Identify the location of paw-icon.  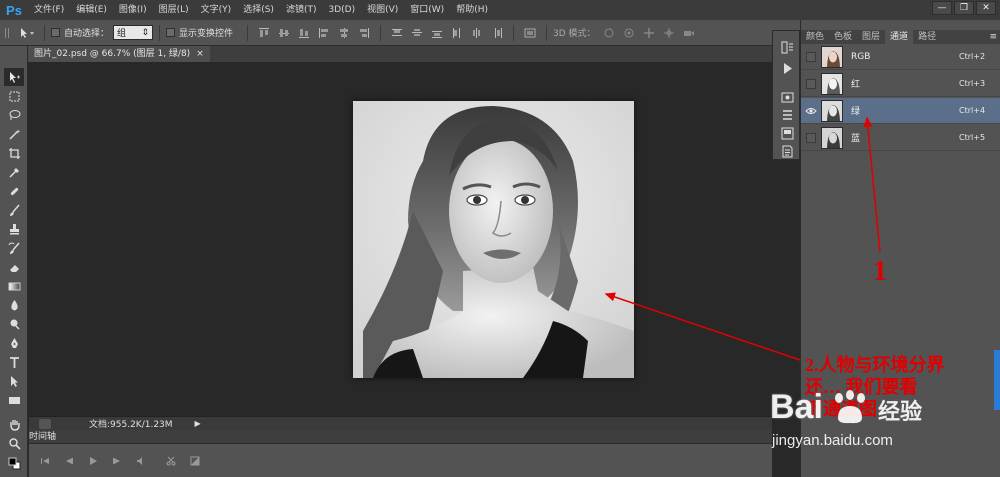
(850, 407).